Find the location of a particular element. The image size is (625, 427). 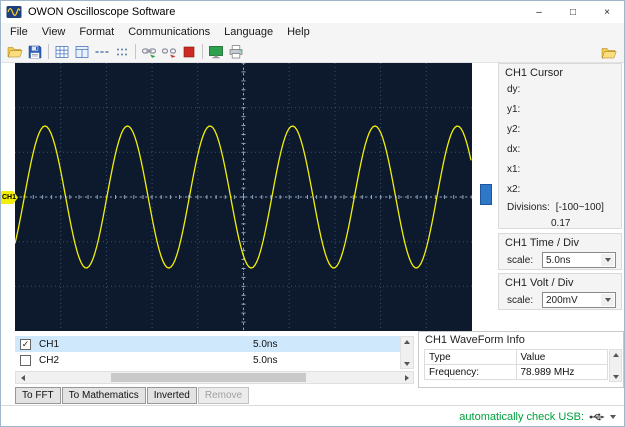

to-mathematics-button: To Mathematics is located at coordinates (103, 395).